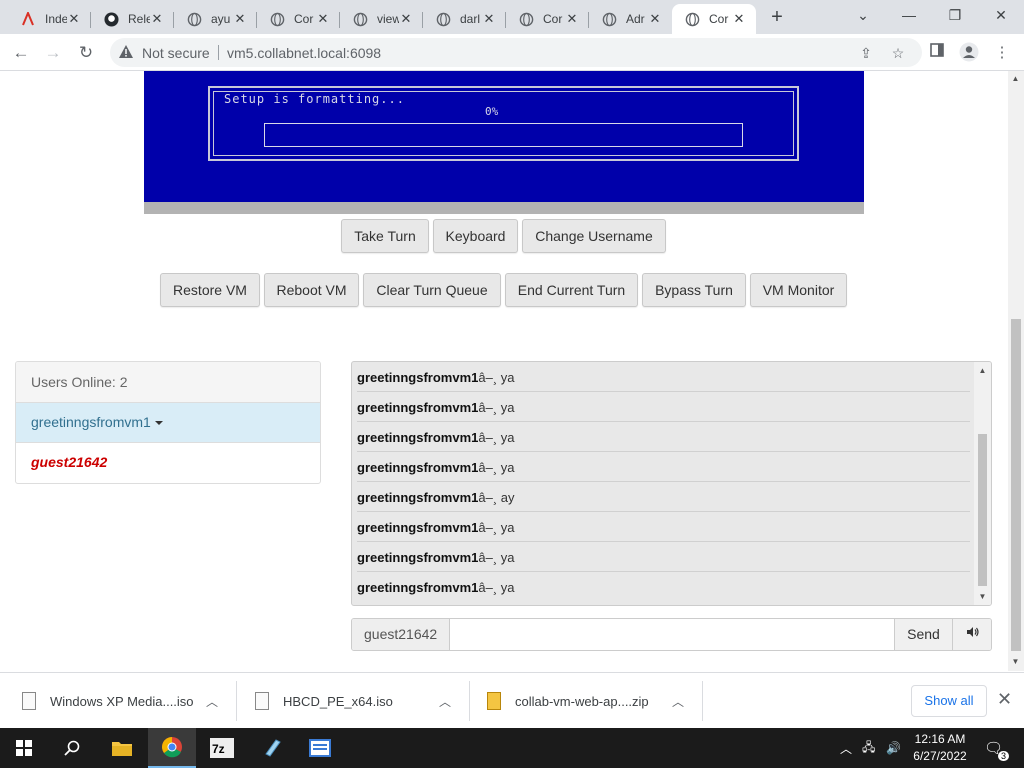  What do you see at coordinates (863, 15) in the screenshot?
I see `tab-search-icon: ⌄` at bounding box center [863, 15].